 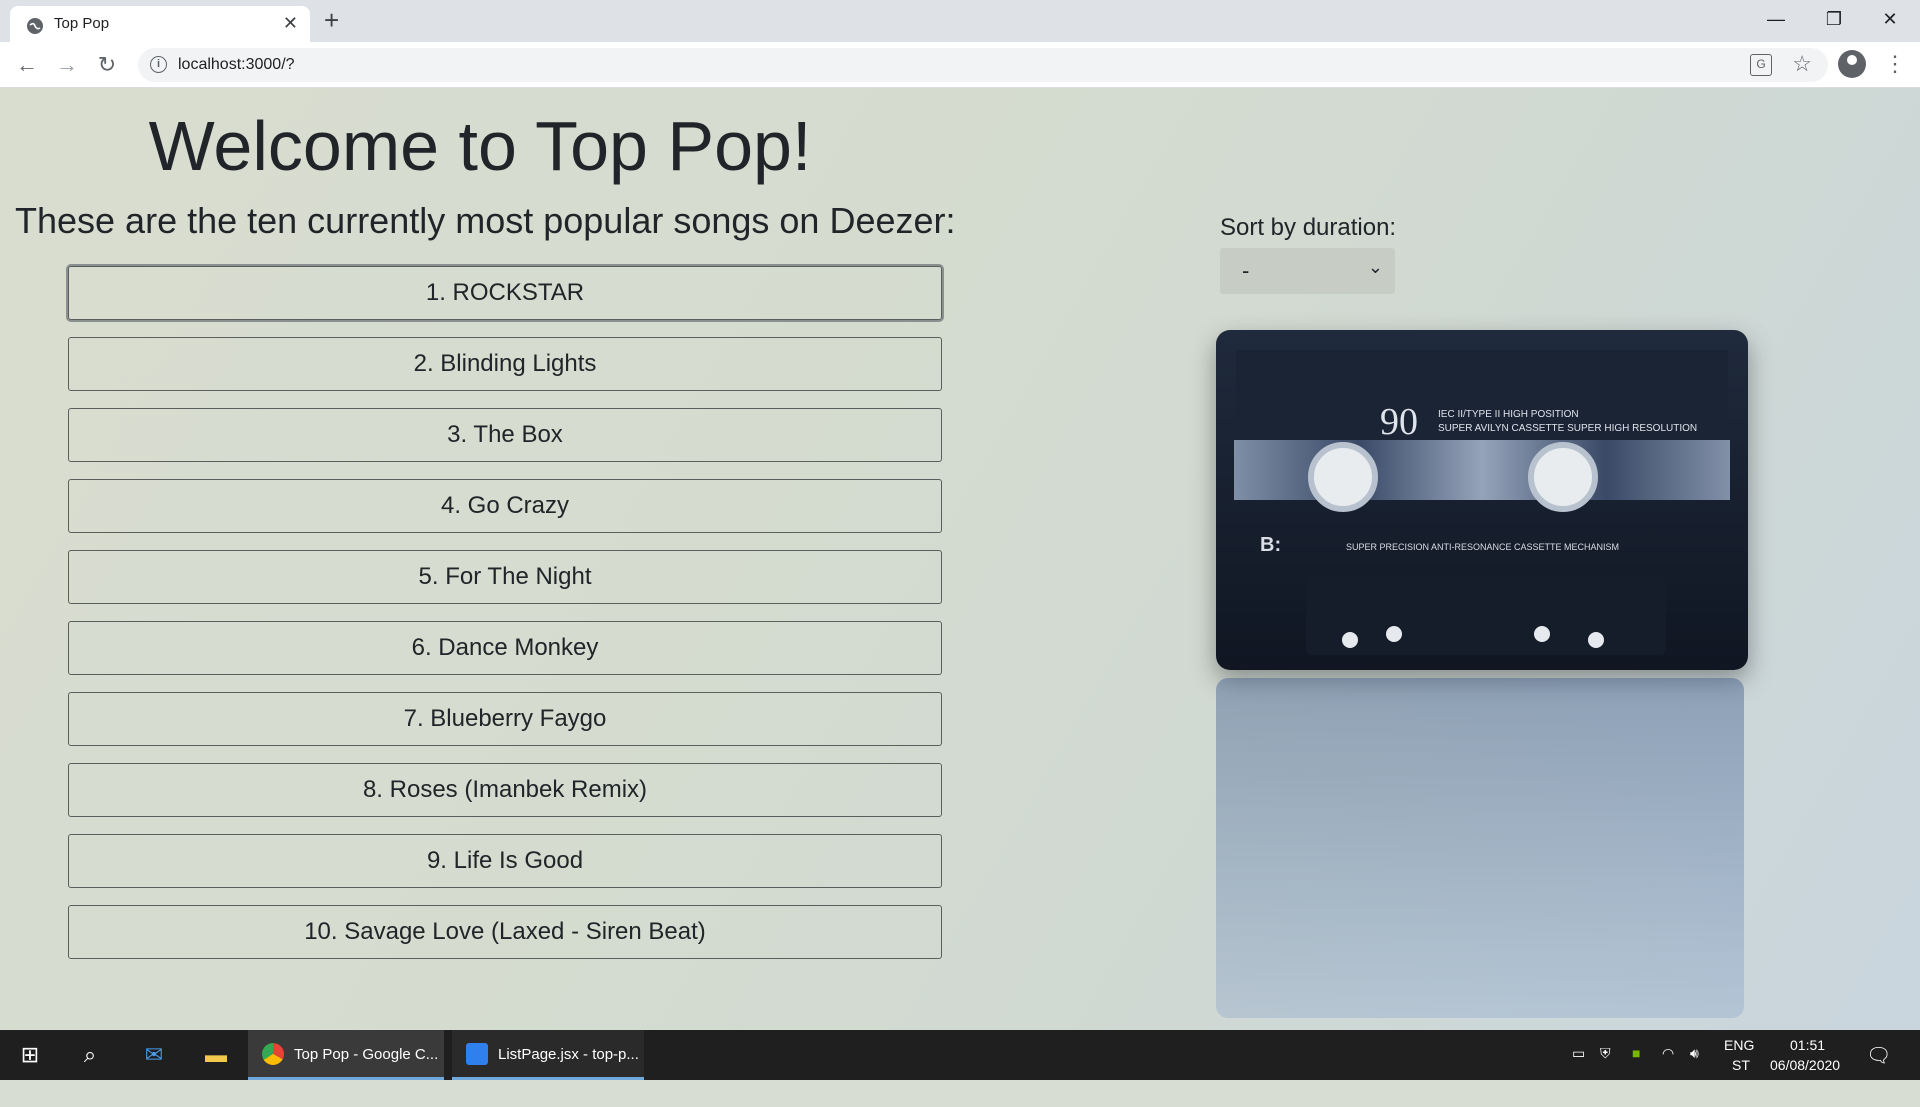 What do you see at coordinates (27, 65) in the screenshot?
I see `back-icon: ←` at bounding box center [27, 65].